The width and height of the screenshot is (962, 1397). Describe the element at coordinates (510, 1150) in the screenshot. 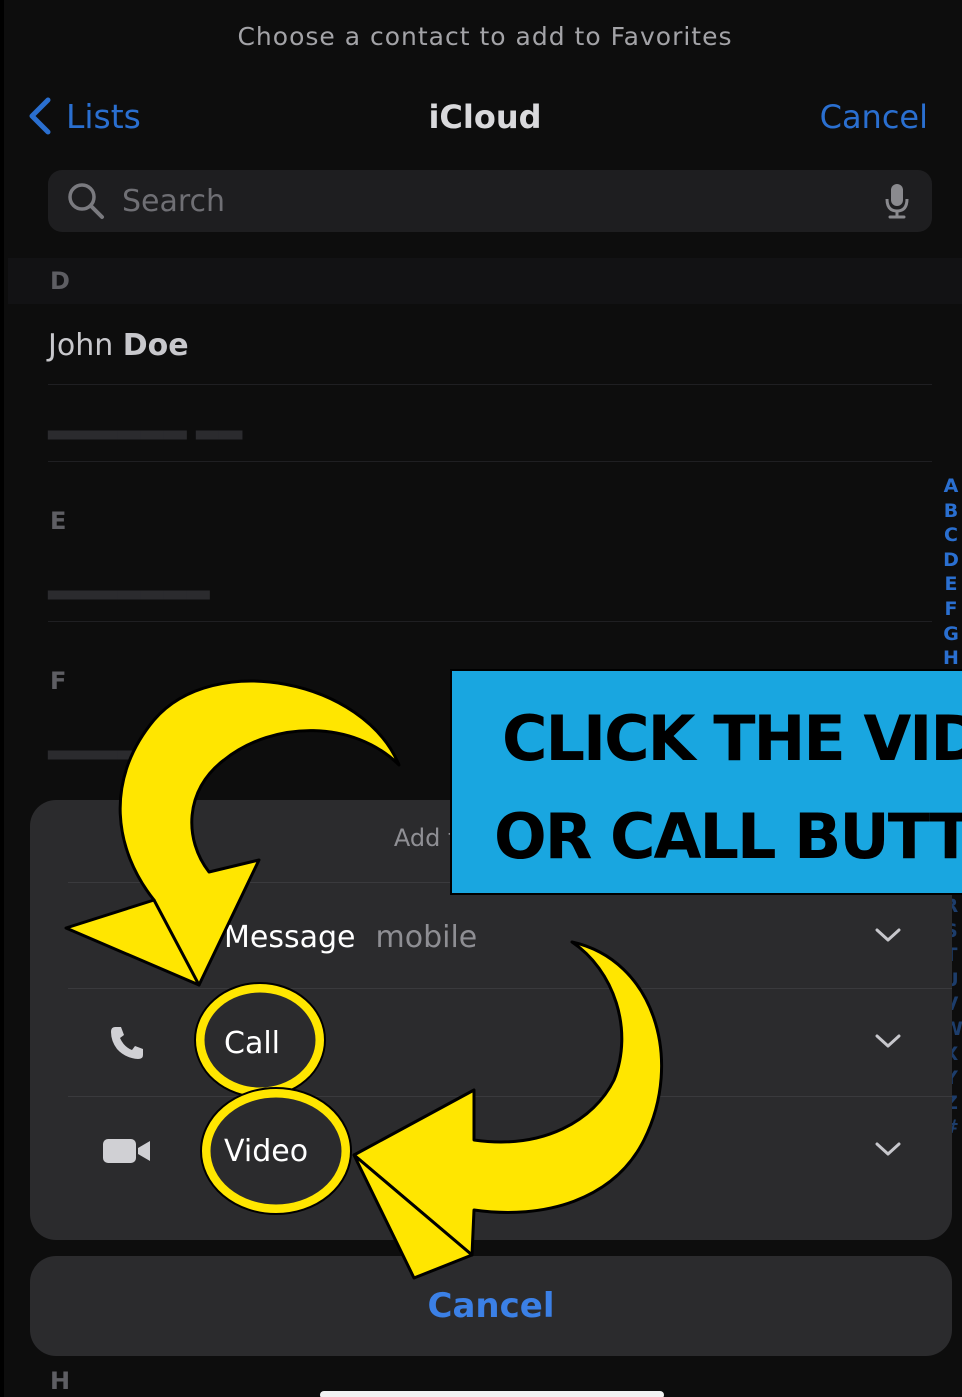

I see `video-option: Video` at that location.